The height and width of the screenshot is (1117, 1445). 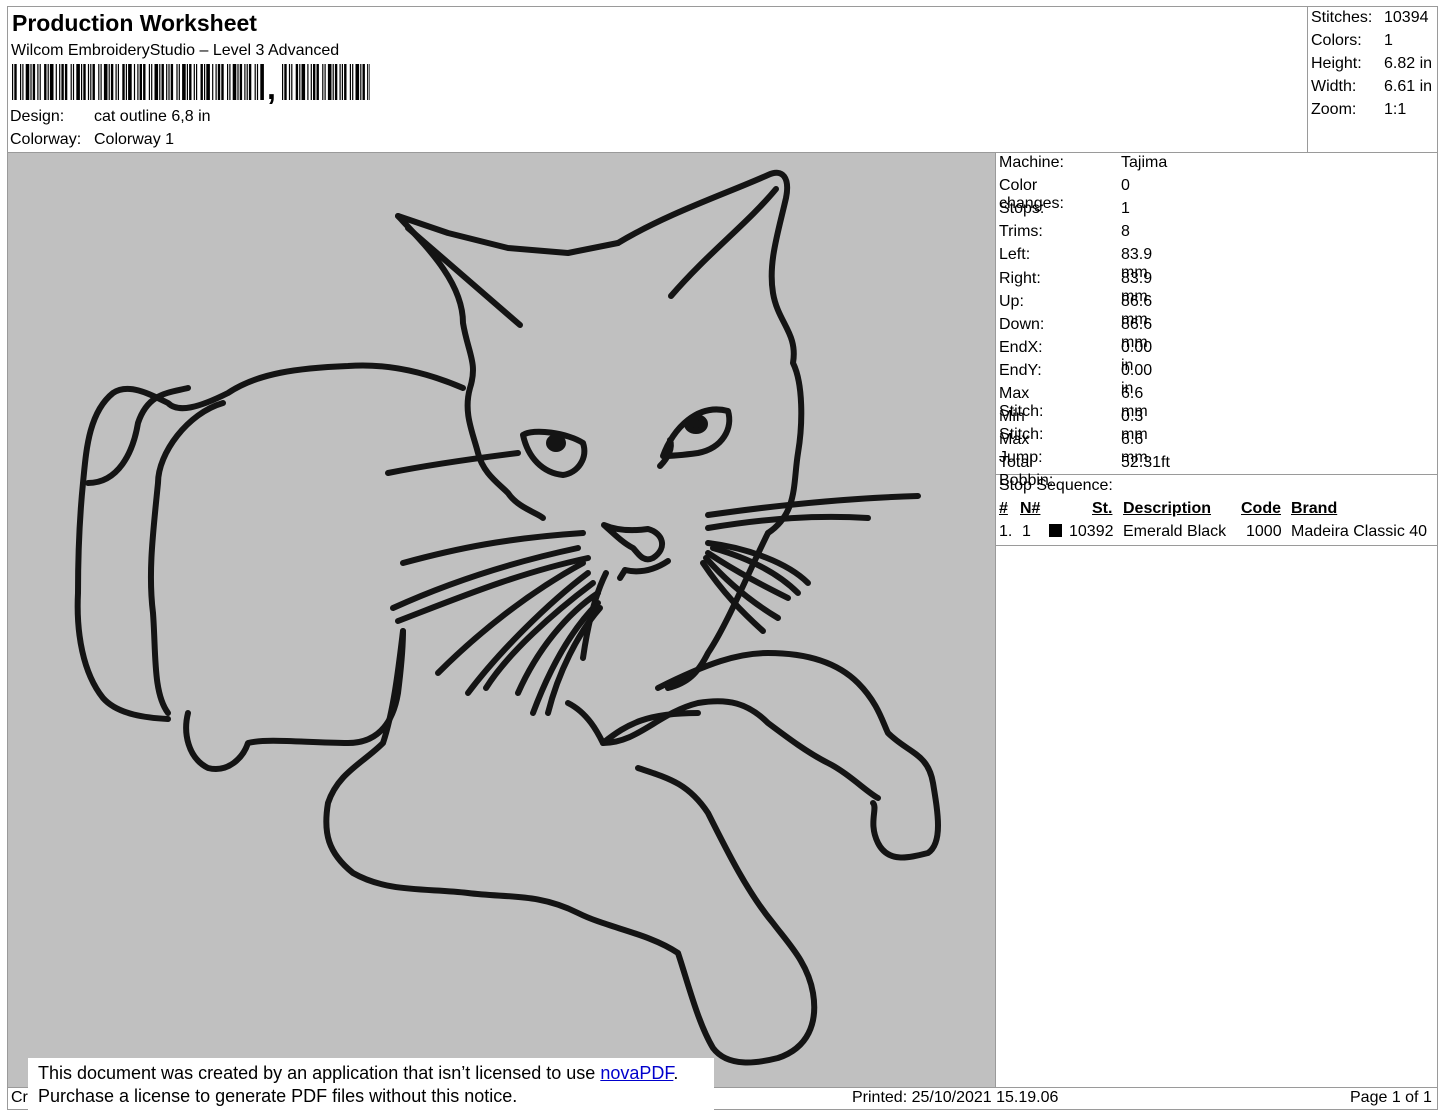 What do you see at coordinates (1175, 531) in the screenshot?
I see `seq-row-description: Emerald Black` at bounding box center [1175, 531].